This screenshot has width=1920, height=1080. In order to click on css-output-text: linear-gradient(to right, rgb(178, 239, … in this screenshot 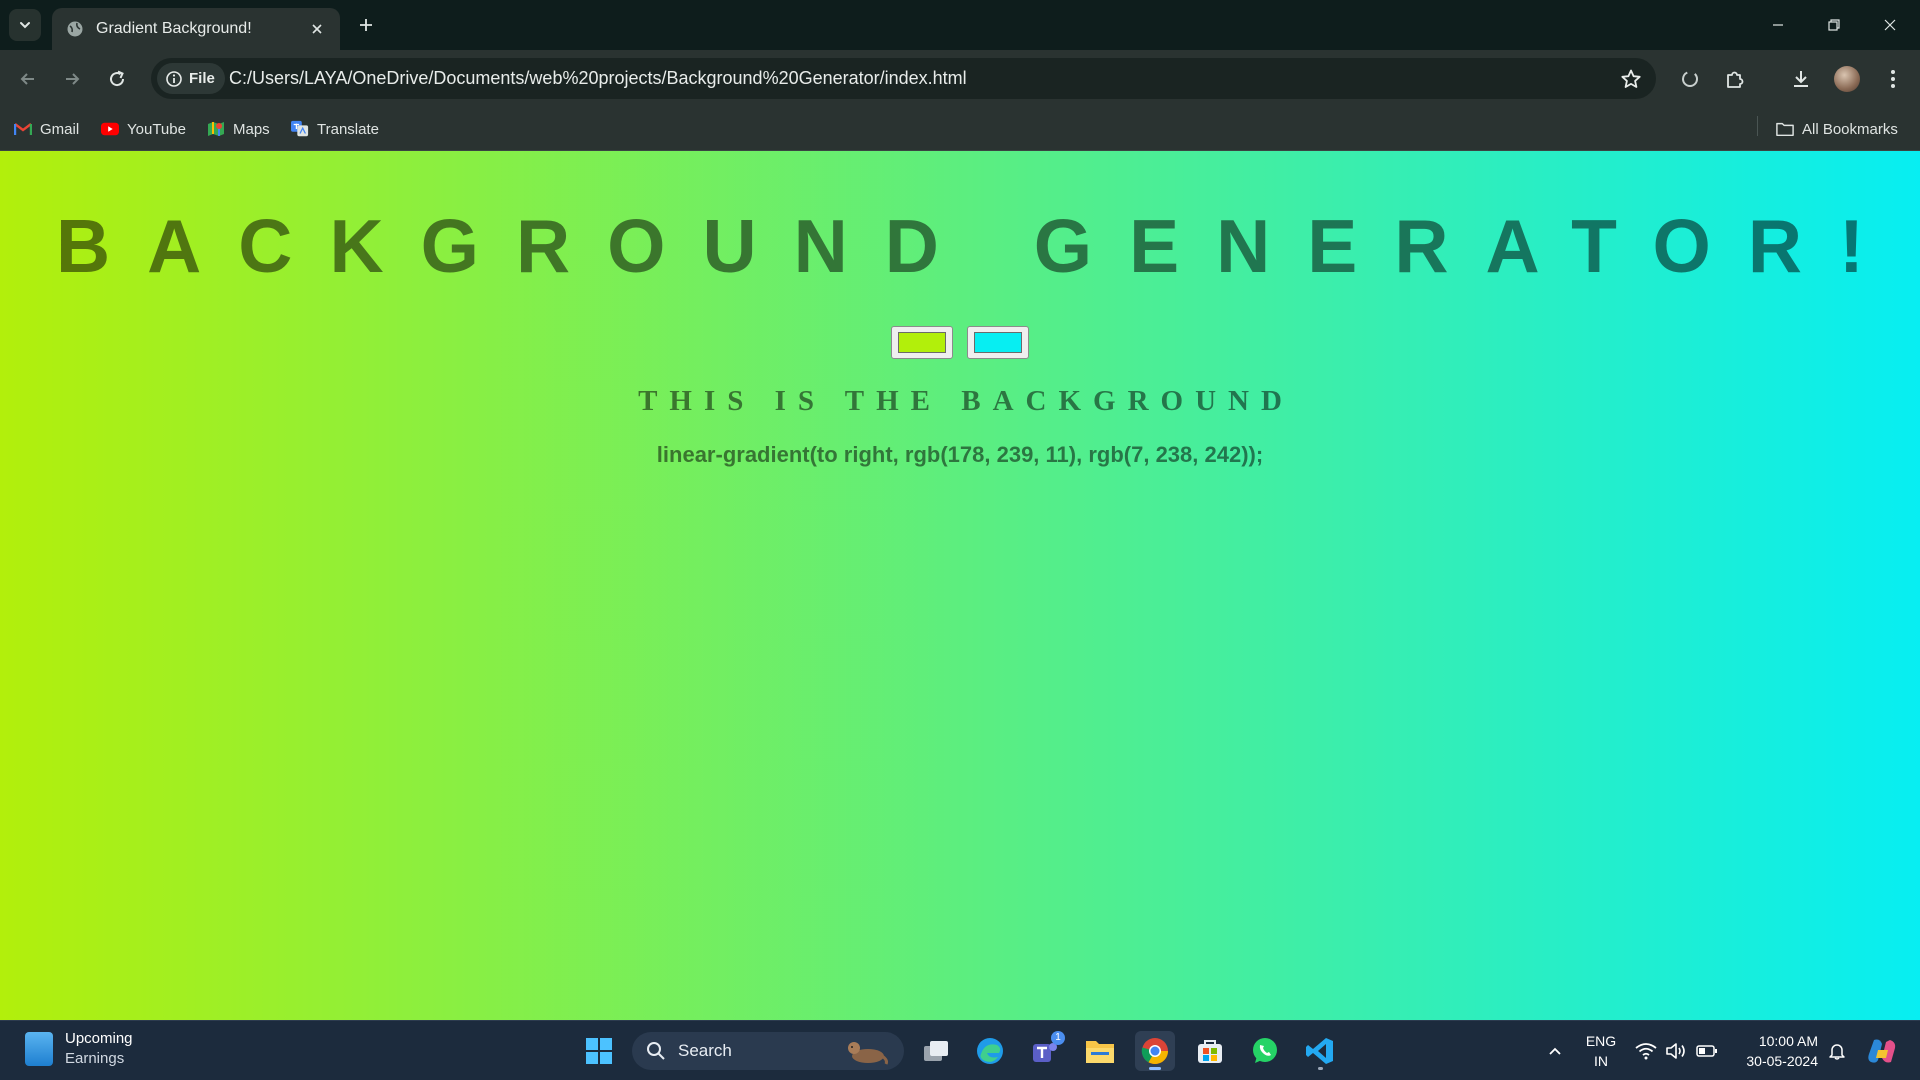, I will do `click(960, 454)`.